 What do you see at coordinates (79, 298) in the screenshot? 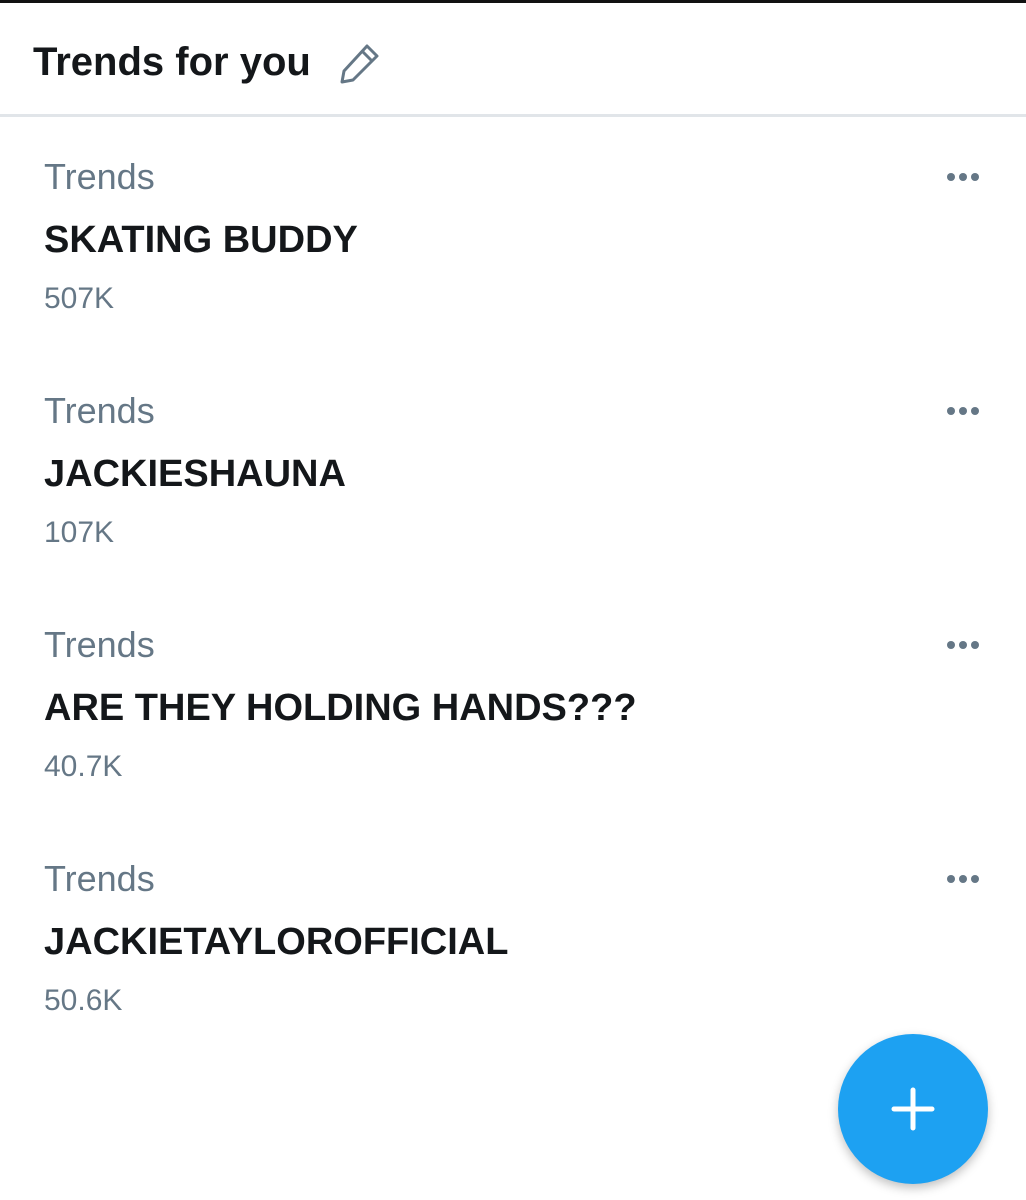
I see `trend-count: 507K` at bounding box center [79, 298].